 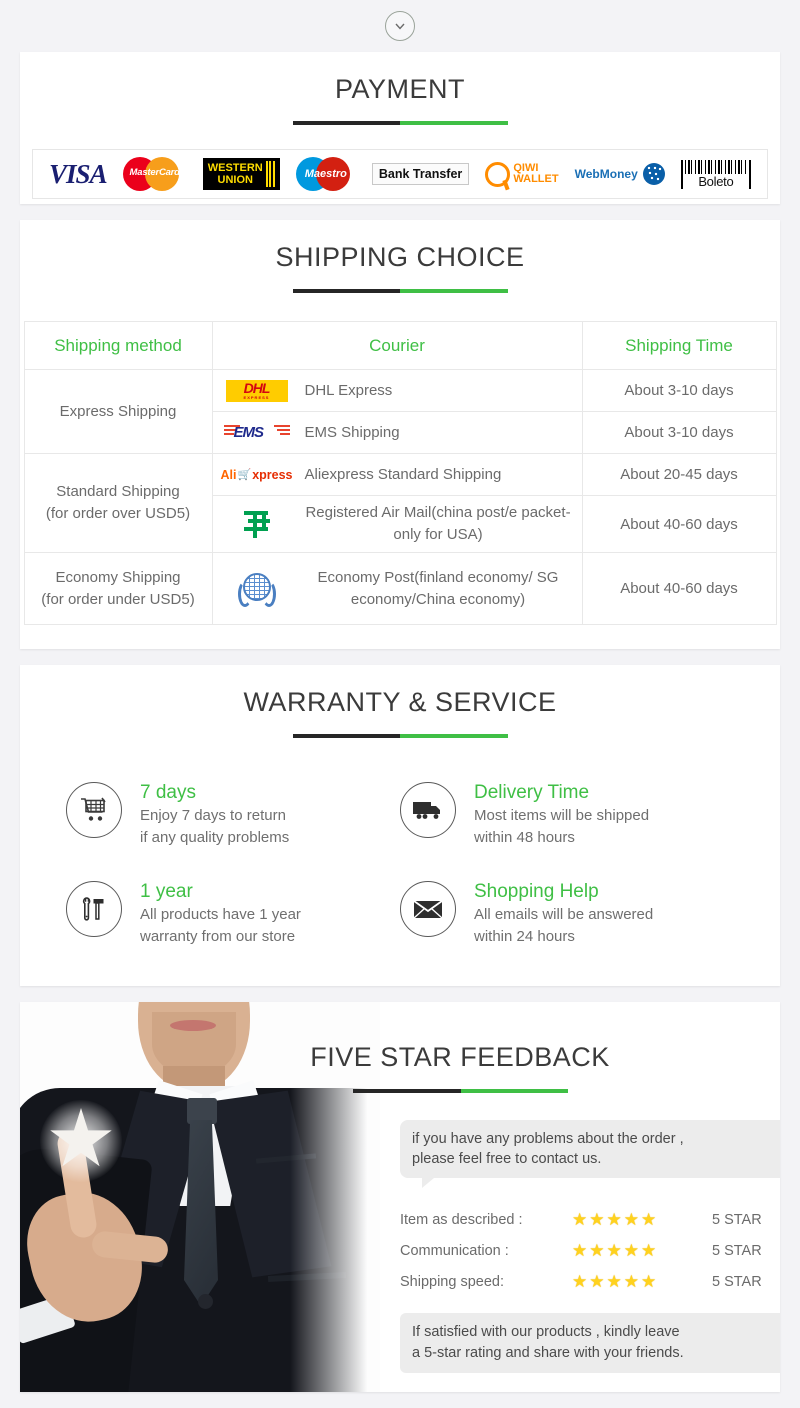 What do you see at coordinates (679, 474) in the screenshot?
I see `cell-shipping-time: About 20-45 days` at bounding box center [679, 474].